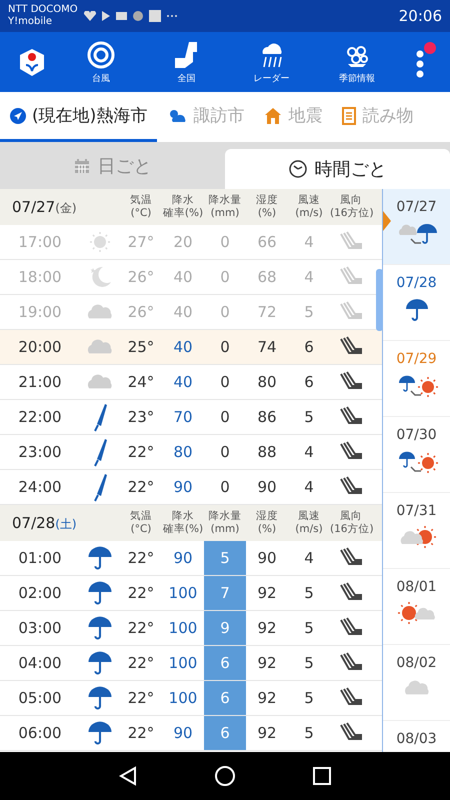 The width and height of the screenshot is (450, 800). What do you see at coordinates (141, 242) in the screenshot?
I see `temperature-cell-text: 27°` at bounding box center [141, 242].